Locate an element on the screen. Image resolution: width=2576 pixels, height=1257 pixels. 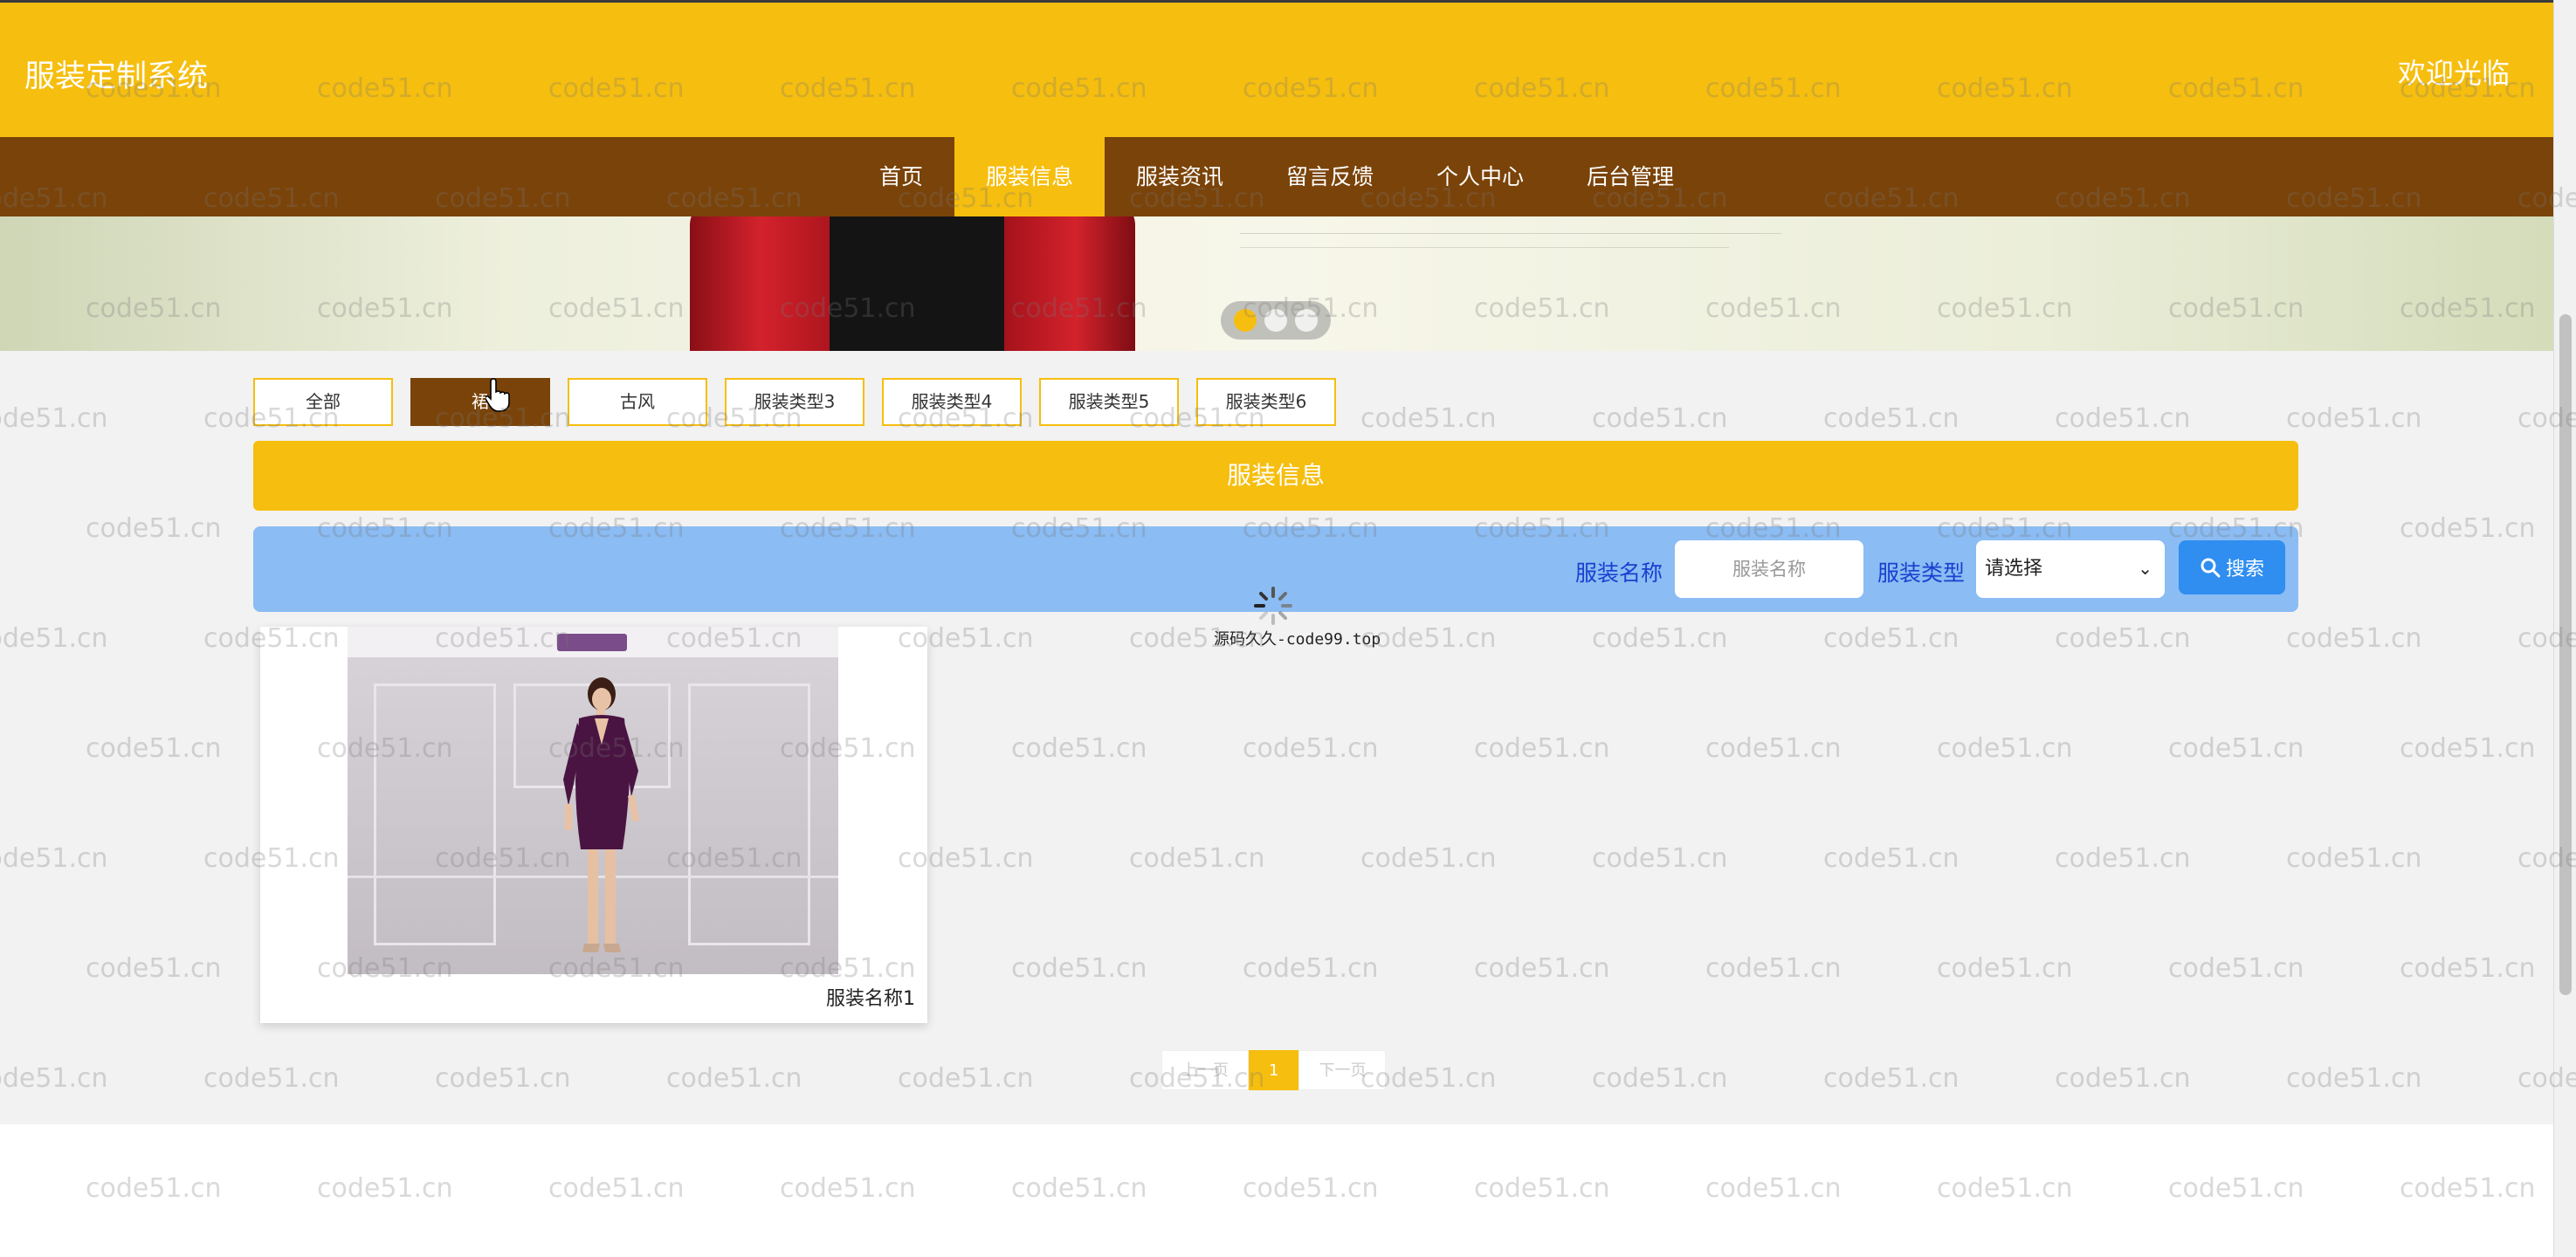
search-button-label: 搜索 is located at coordinates (2244, 570).